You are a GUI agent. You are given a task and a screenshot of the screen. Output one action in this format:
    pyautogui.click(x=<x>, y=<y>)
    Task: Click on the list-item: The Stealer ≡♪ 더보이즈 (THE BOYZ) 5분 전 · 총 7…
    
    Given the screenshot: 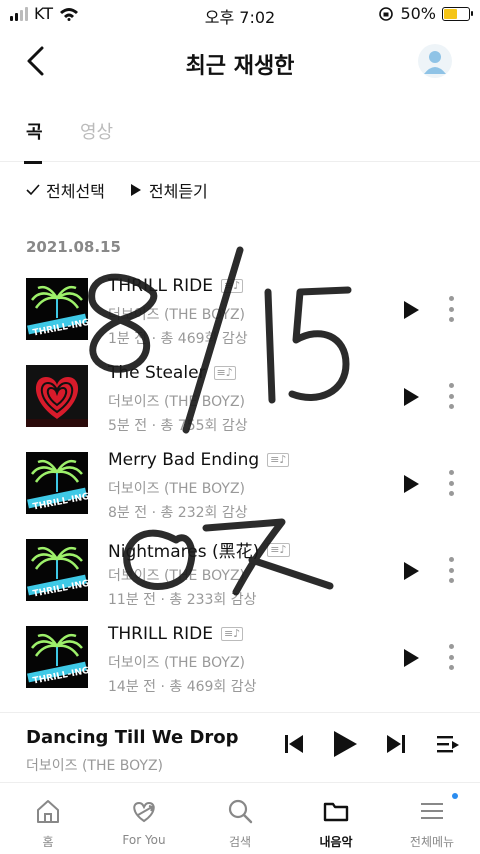 What is the action you would take?
    pyautogui.click(x=240, y=396)
    